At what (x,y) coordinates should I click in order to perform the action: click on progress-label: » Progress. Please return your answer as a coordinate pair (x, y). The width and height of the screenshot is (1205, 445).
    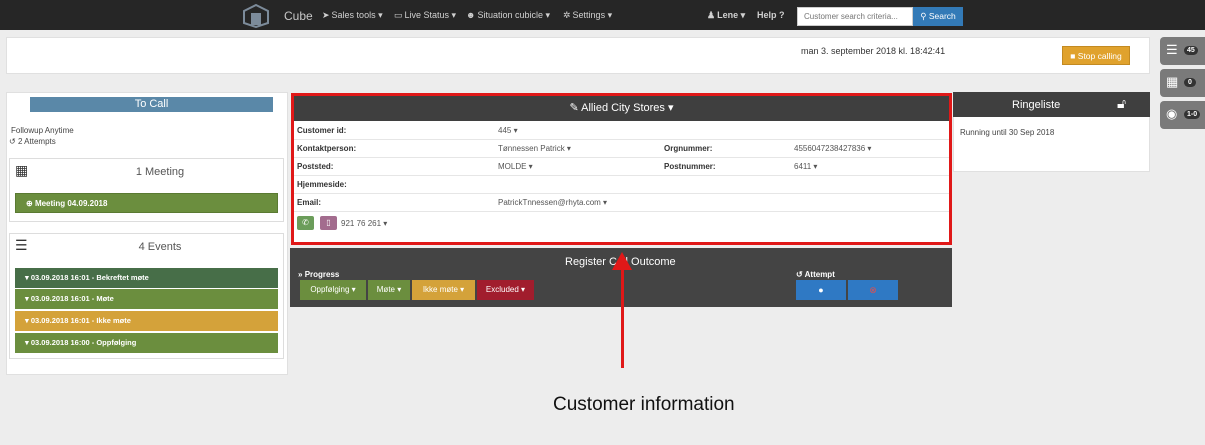
    Looking at the image, I should click on (319, 274).